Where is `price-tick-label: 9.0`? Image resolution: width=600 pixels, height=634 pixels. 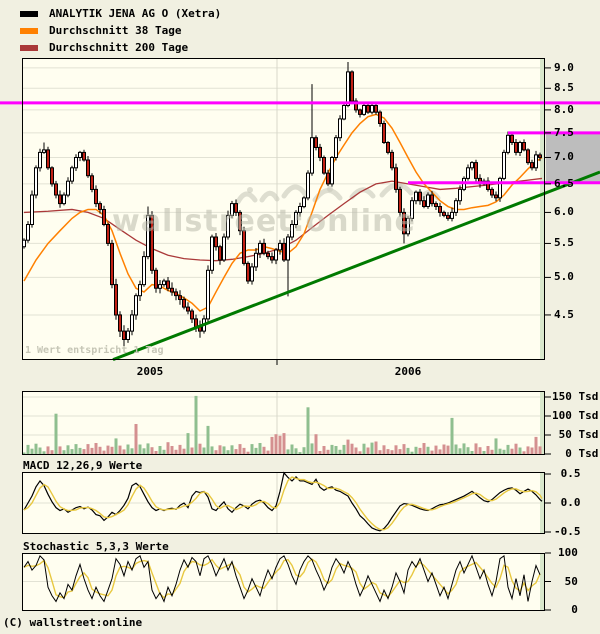 price-tick-label: 9.0 is located at coordinates (564, 67).